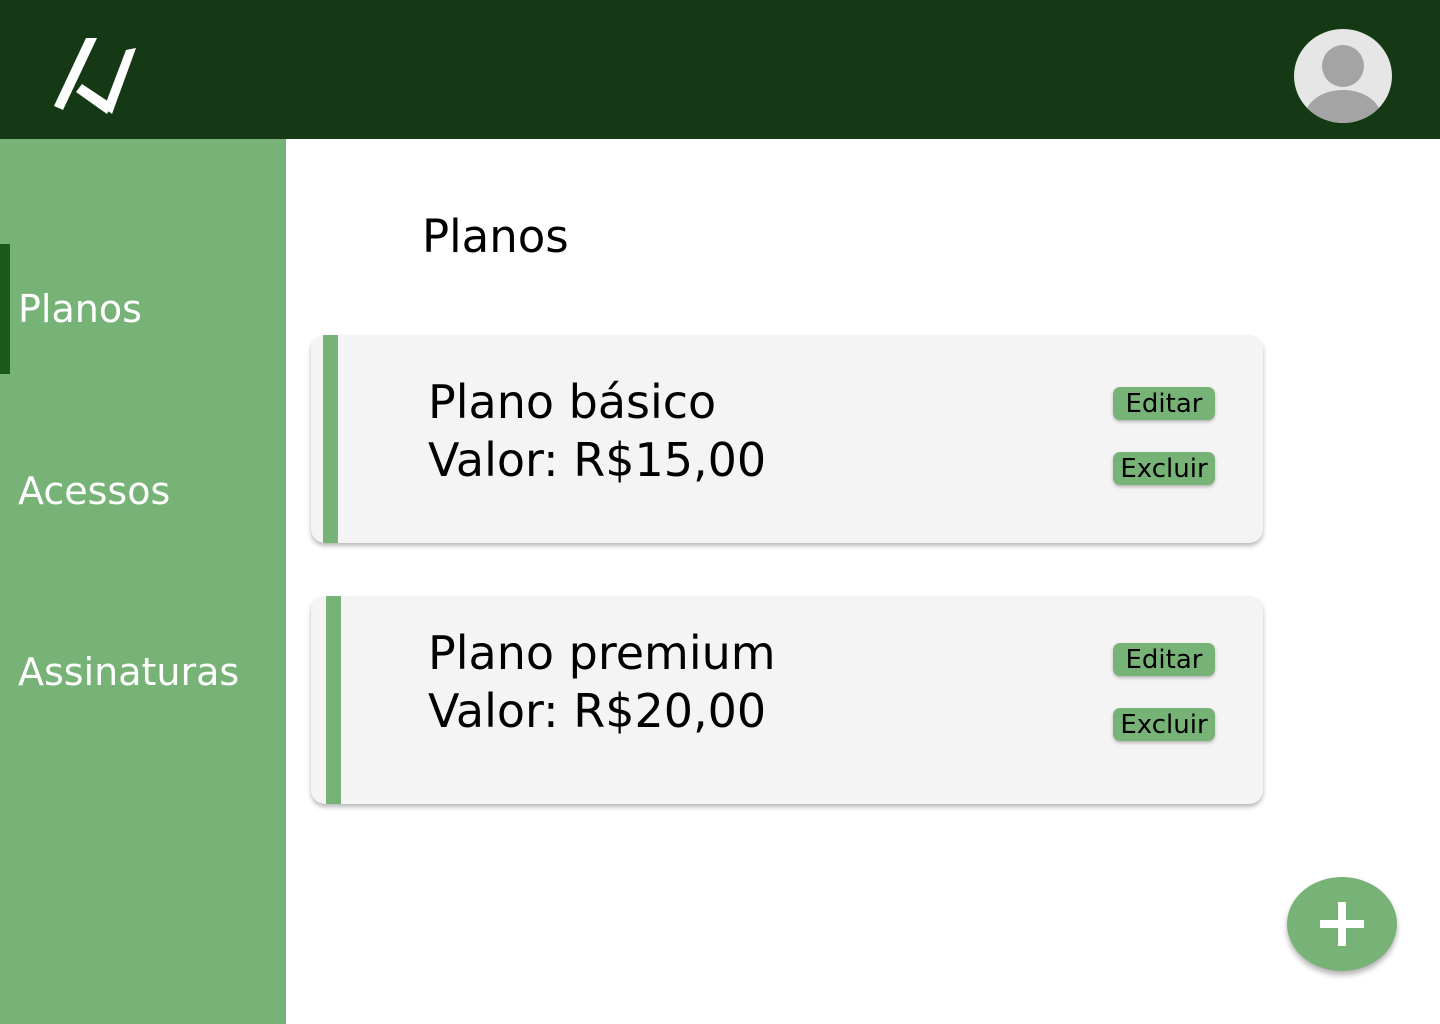 Image resolution: width=1440 pixels, height=1024 pixels. What do you see at coordinates (597, 460) in the screenshot?
I see `plan-value: Valor: R$15,00` at bounding box center [597, 460].